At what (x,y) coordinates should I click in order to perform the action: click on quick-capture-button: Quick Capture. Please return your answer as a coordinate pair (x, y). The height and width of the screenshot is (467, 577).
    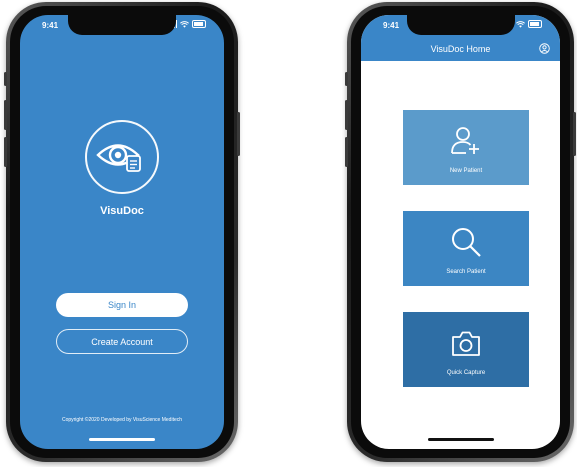
    Looking at the image, I should click on (466, 349).